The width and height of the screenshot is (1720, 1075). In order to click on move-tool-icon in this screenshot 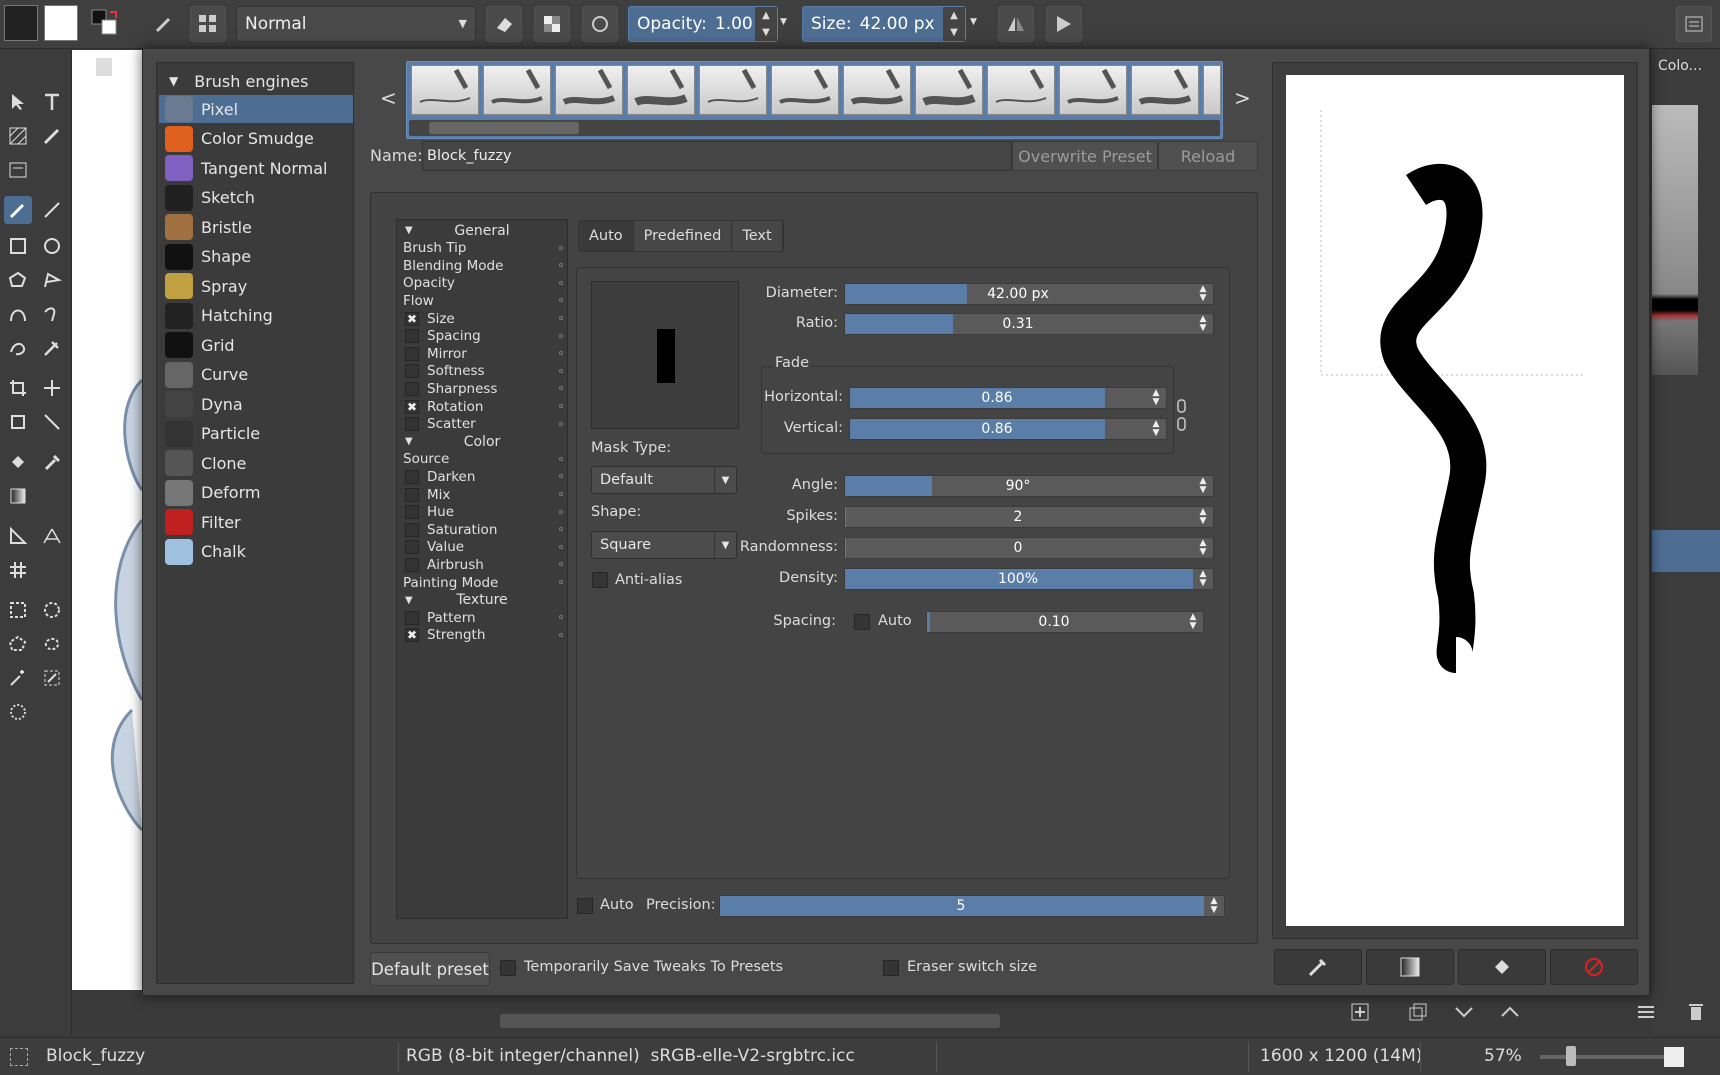, I will do `click(52, 388)`.